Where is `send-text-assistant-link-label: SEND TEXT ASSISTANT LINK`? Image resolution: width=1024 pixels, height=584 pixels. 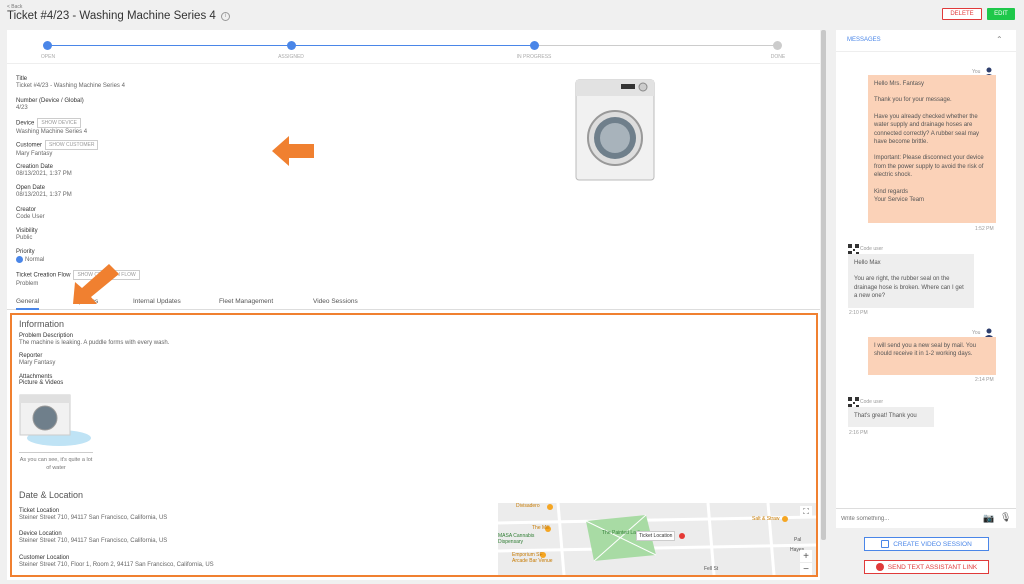
send-text-assistant-link-label: SEND TEXT ASSISTANT LINK is located at coordinates (932, 567).